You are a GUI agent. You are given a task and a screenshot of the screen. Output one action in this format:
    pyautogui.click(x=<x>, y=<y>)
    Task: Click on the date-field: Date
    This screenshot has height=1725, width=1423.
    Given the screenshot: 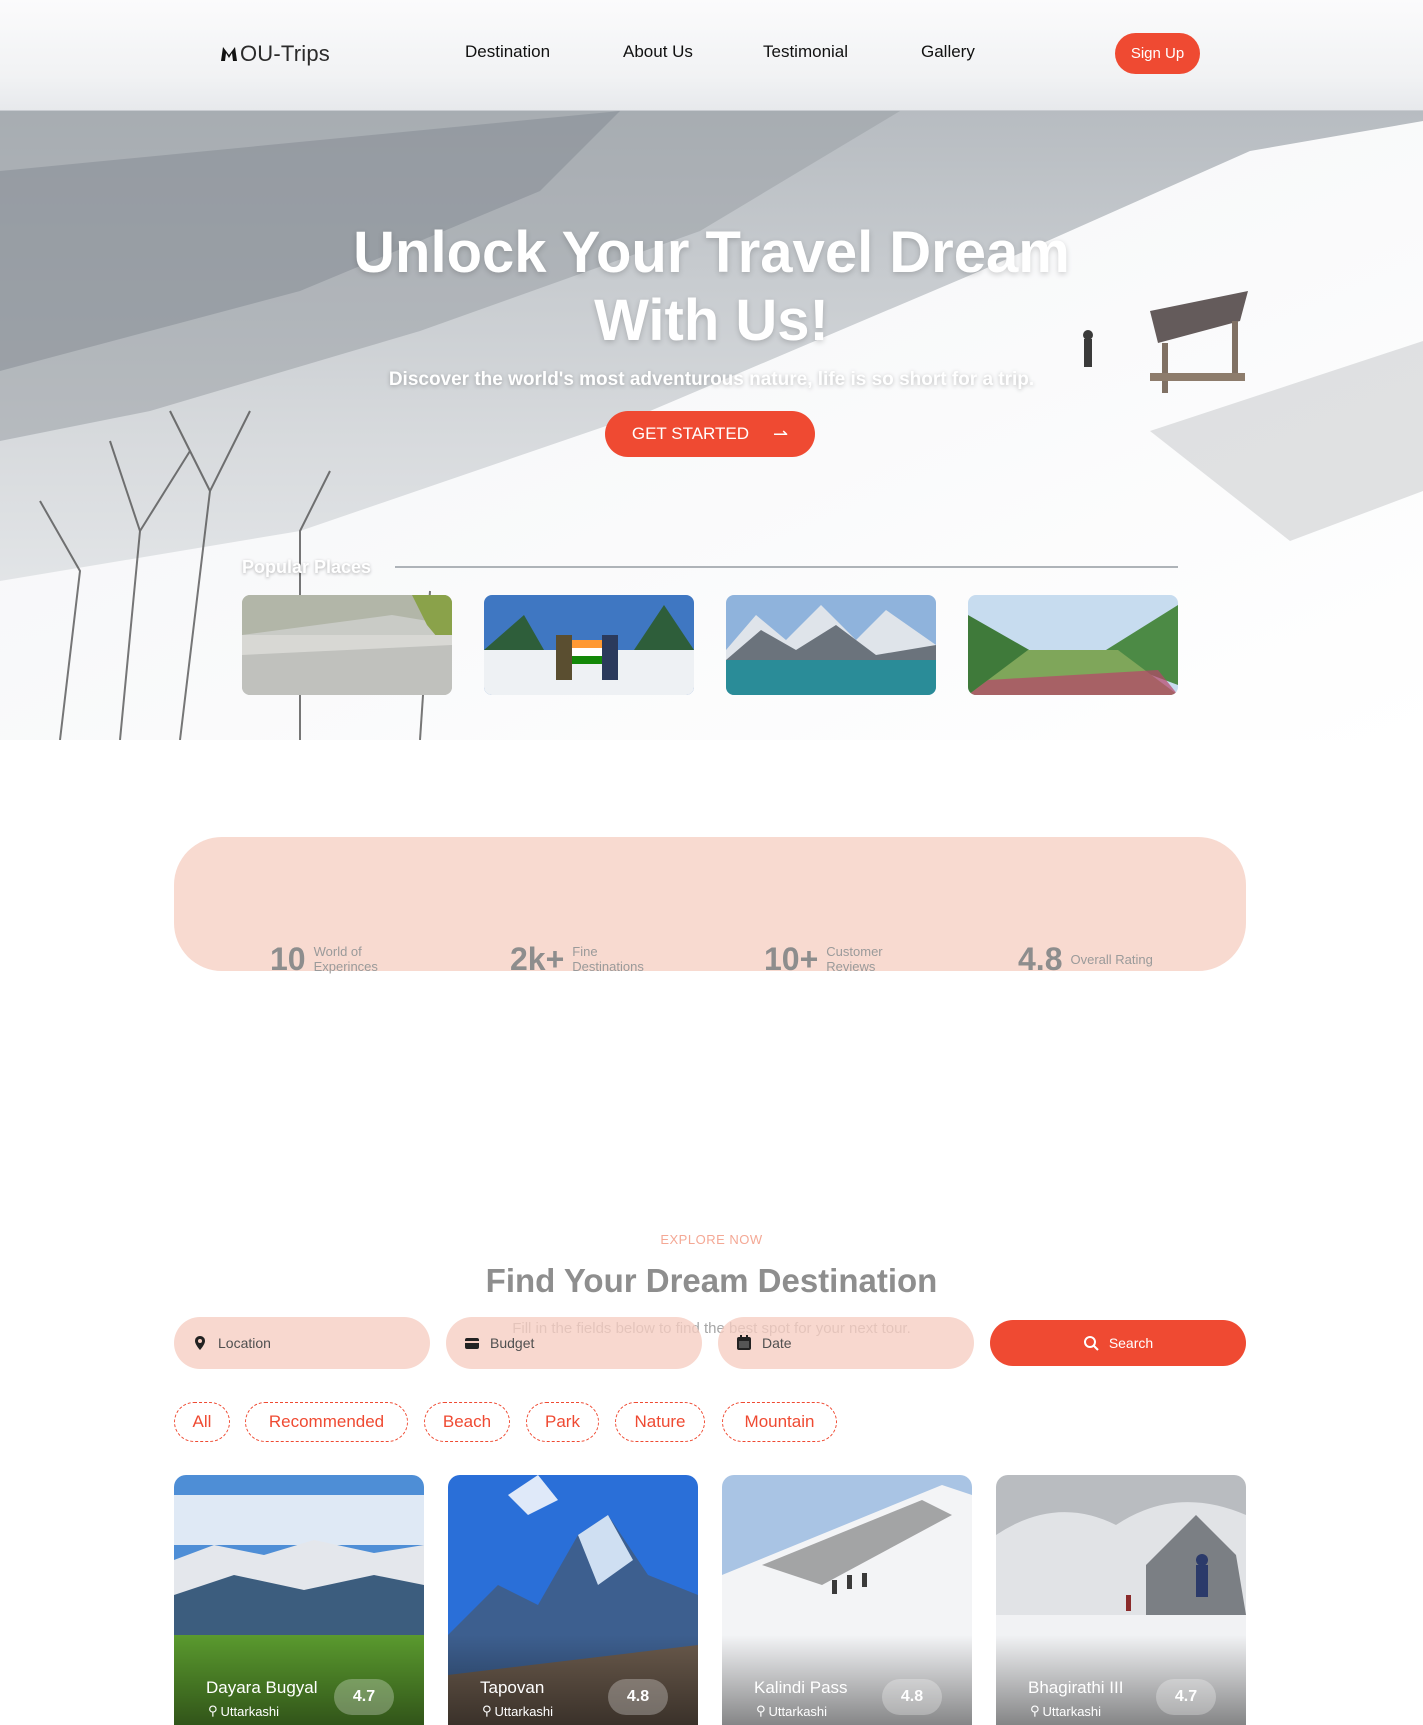 What is the action you would take?
    pyautogui.click(x=846, y=1343)
    